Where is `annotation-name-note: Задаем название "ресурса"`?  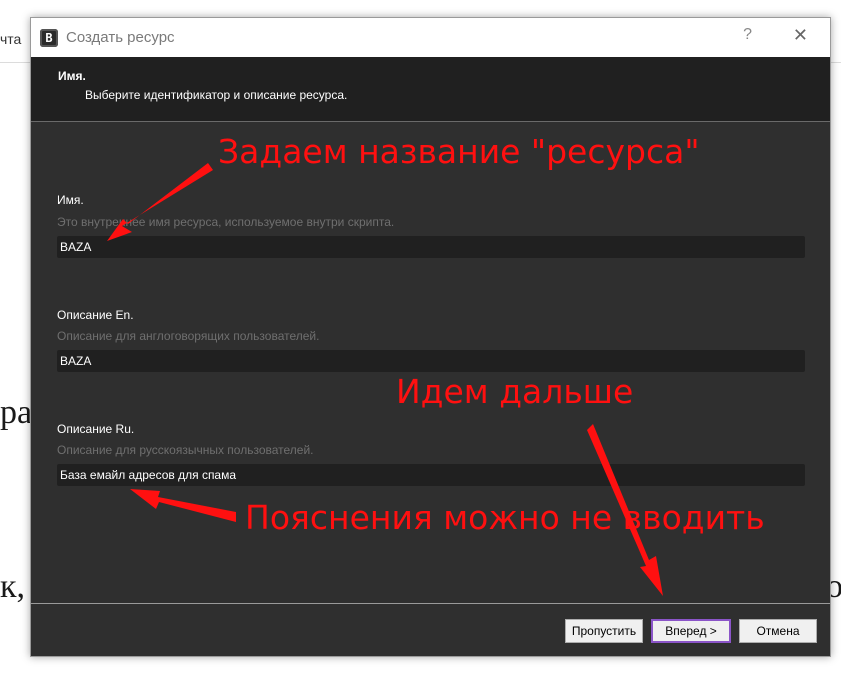 annotation-name-note: Задаем название "ресурса" is located at coordinates (459, 151).